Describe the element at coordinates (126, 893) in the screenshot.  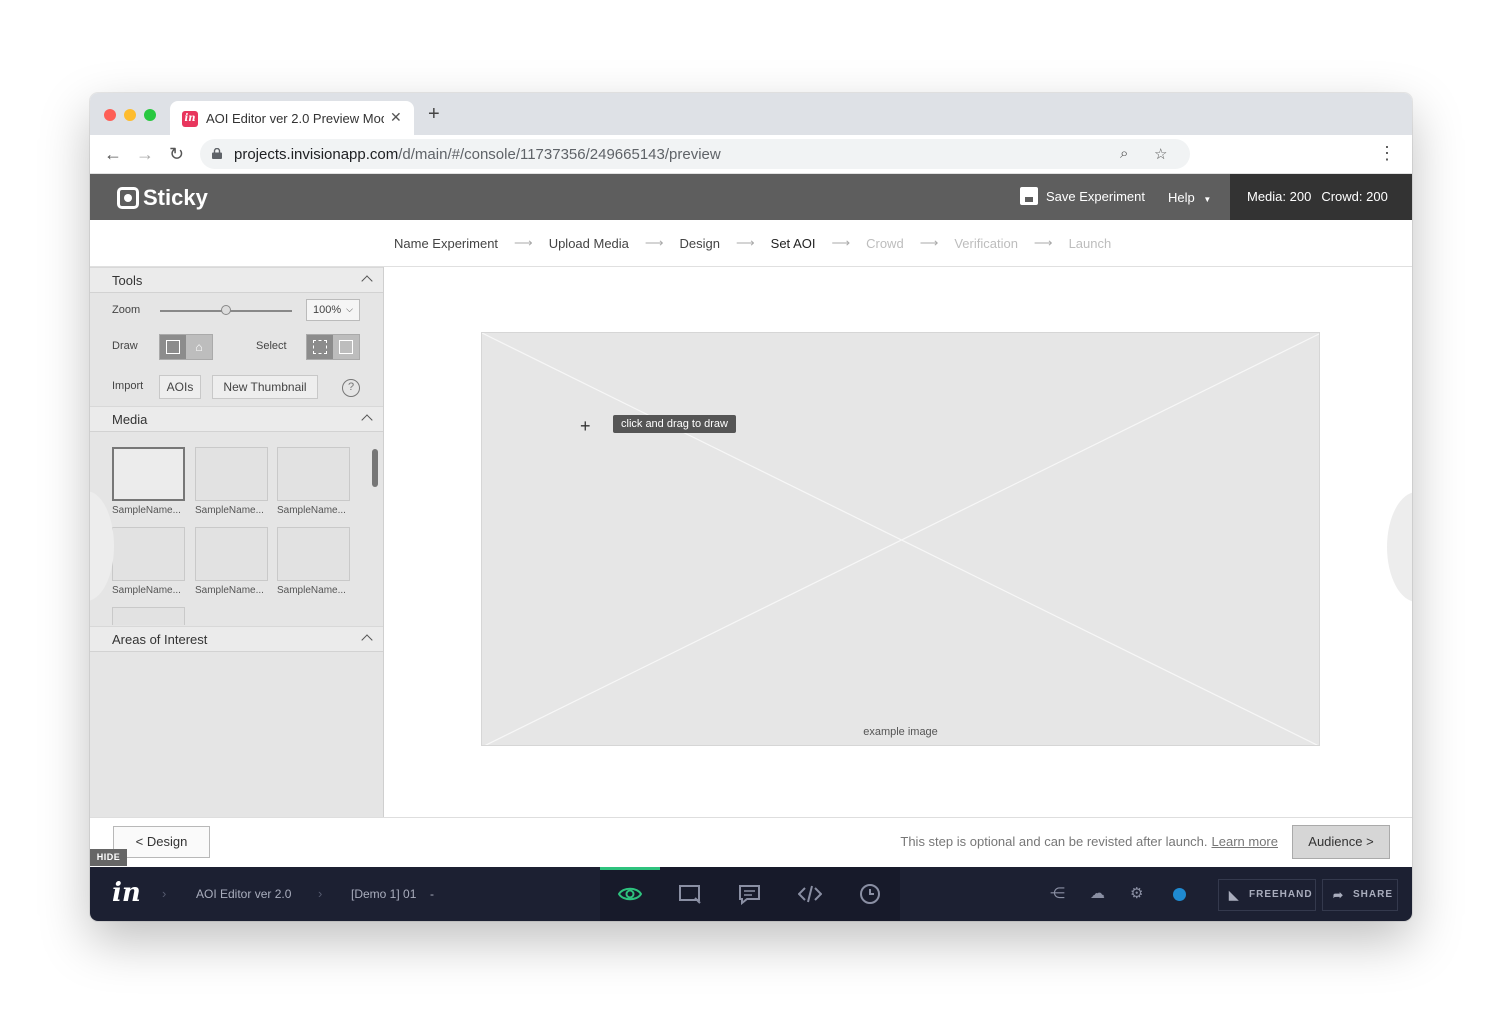
I see `invision-logo-icon: in` at that location.